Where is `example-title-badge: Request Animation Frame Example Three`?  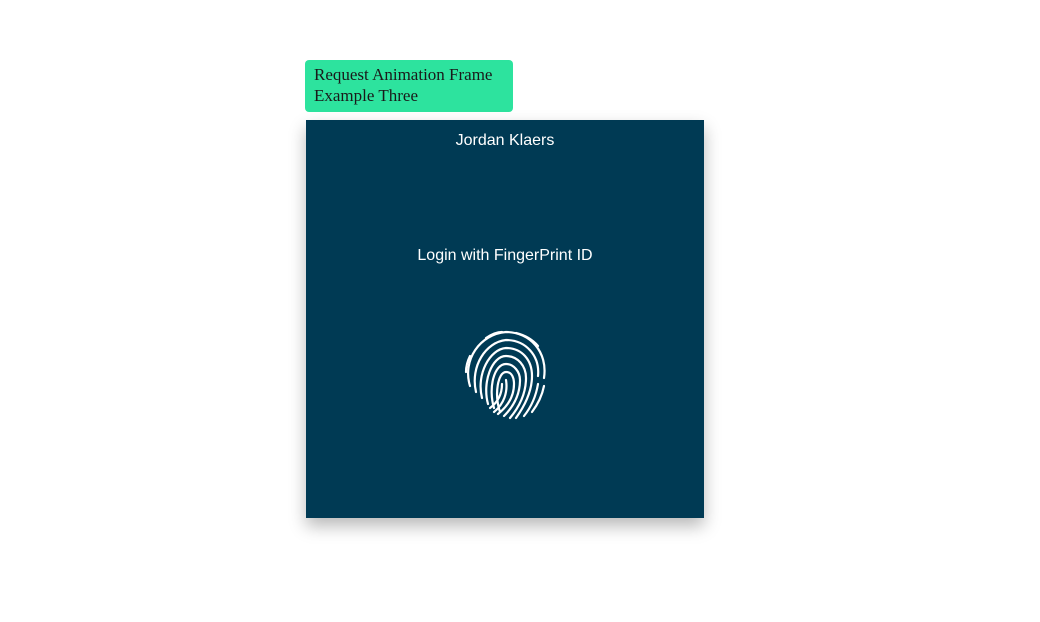 example-title-badge: Request Animation Frame Example Three is located at coordinates (409, 86).